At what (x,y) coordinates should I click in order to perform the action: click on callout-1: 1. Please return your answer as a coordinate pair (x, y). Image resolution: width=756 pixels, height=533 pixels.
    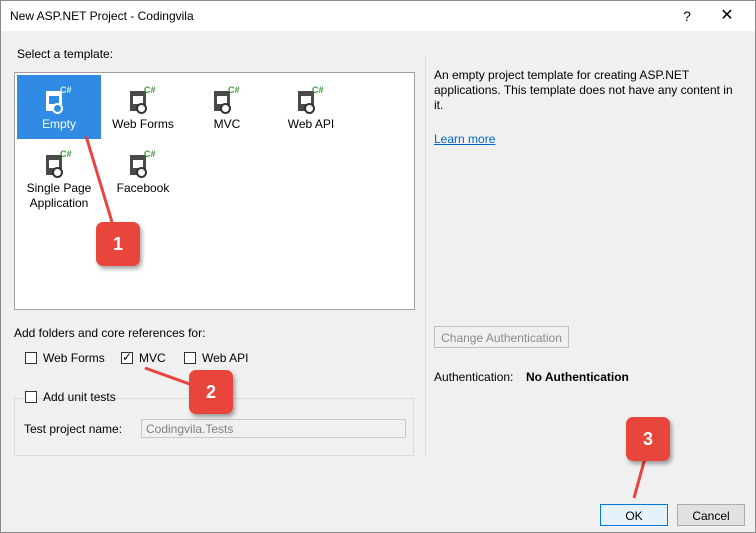
    Looking at the image, I should click on (118, 244).